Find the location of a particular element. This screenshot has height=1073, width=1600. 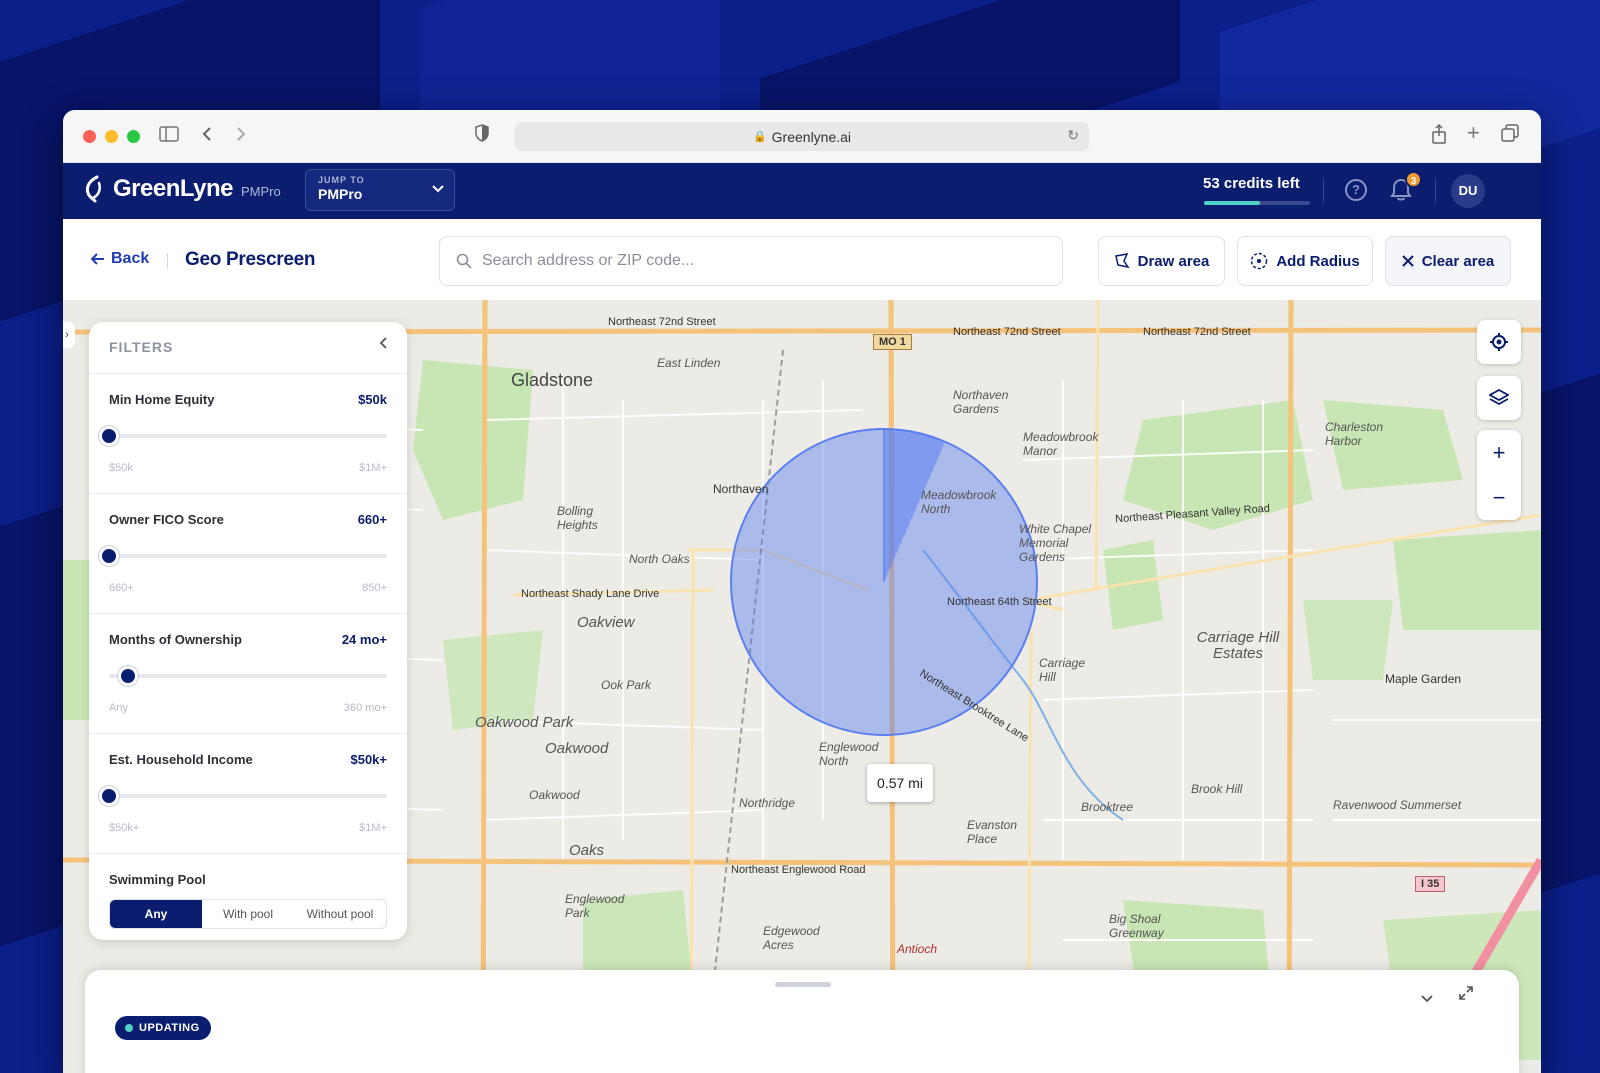

tab-overview-icon is located at coordinates (1510, 136).